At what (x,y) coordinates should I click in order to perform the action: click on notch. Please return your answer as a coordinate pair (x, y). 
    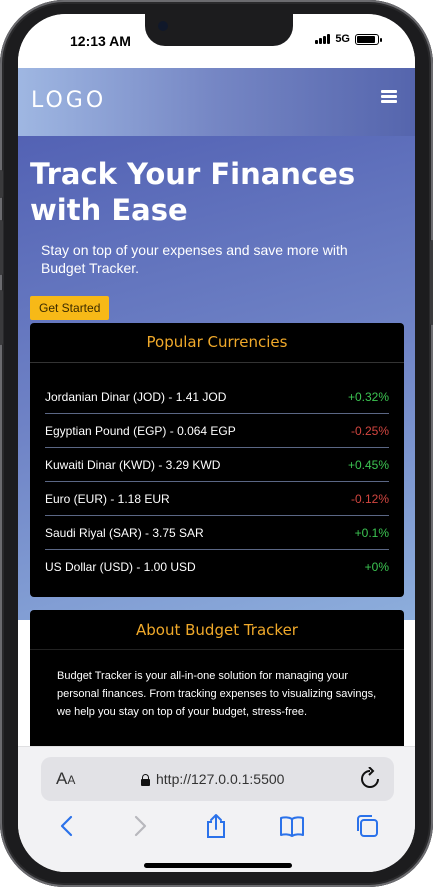
    Looking at the image, I should click on (219, 30).